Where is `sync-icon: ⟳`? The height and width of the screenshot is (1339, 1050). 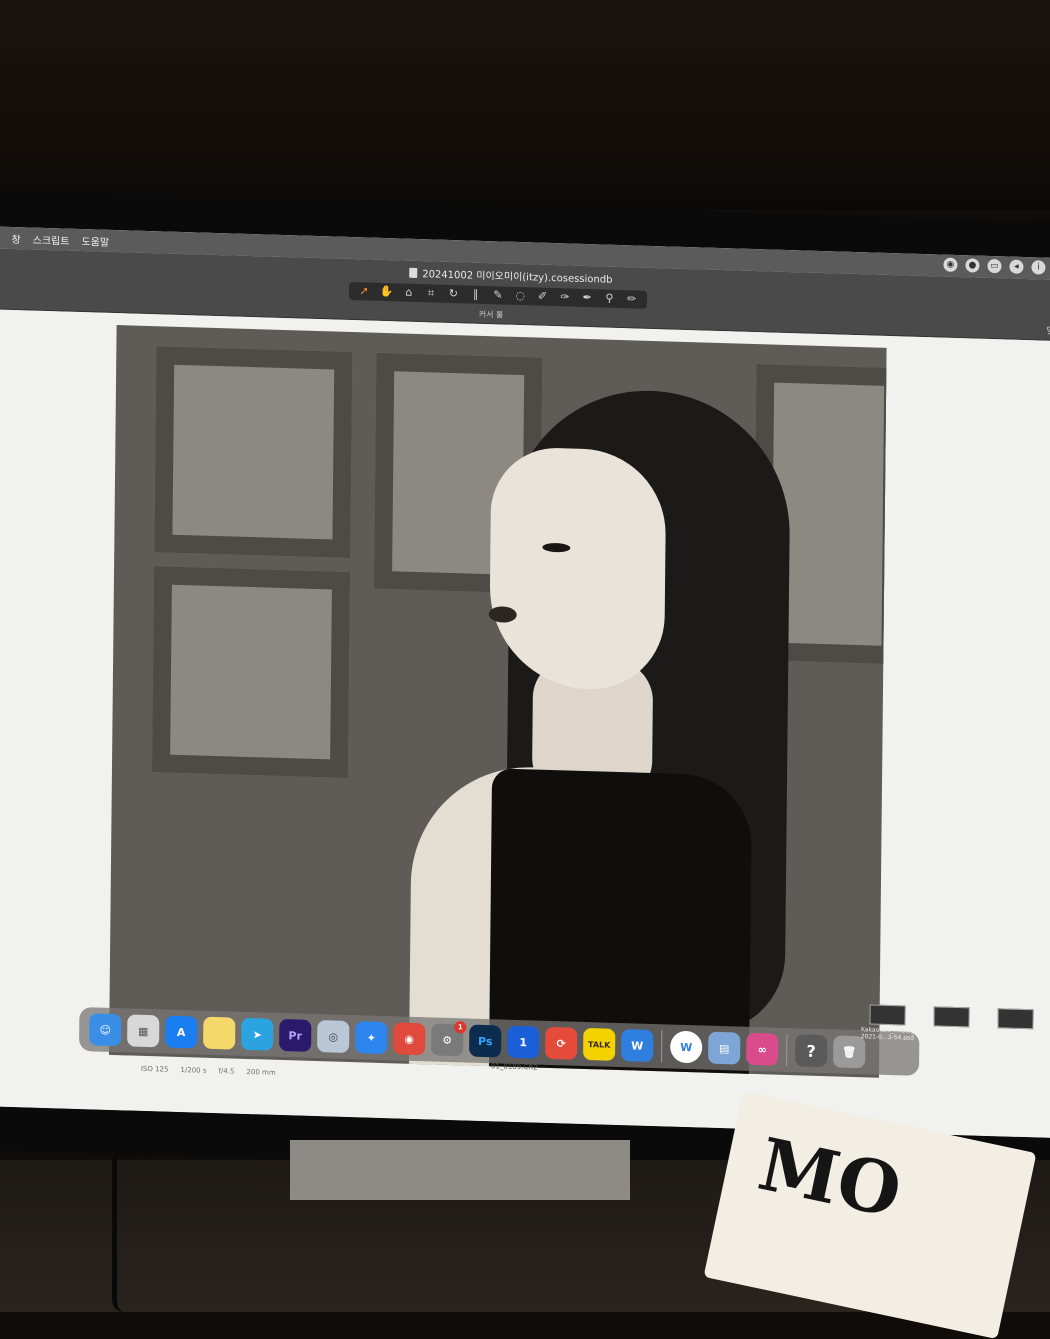
sync-icon: ⟳ is located at coordinates (561, 1043).